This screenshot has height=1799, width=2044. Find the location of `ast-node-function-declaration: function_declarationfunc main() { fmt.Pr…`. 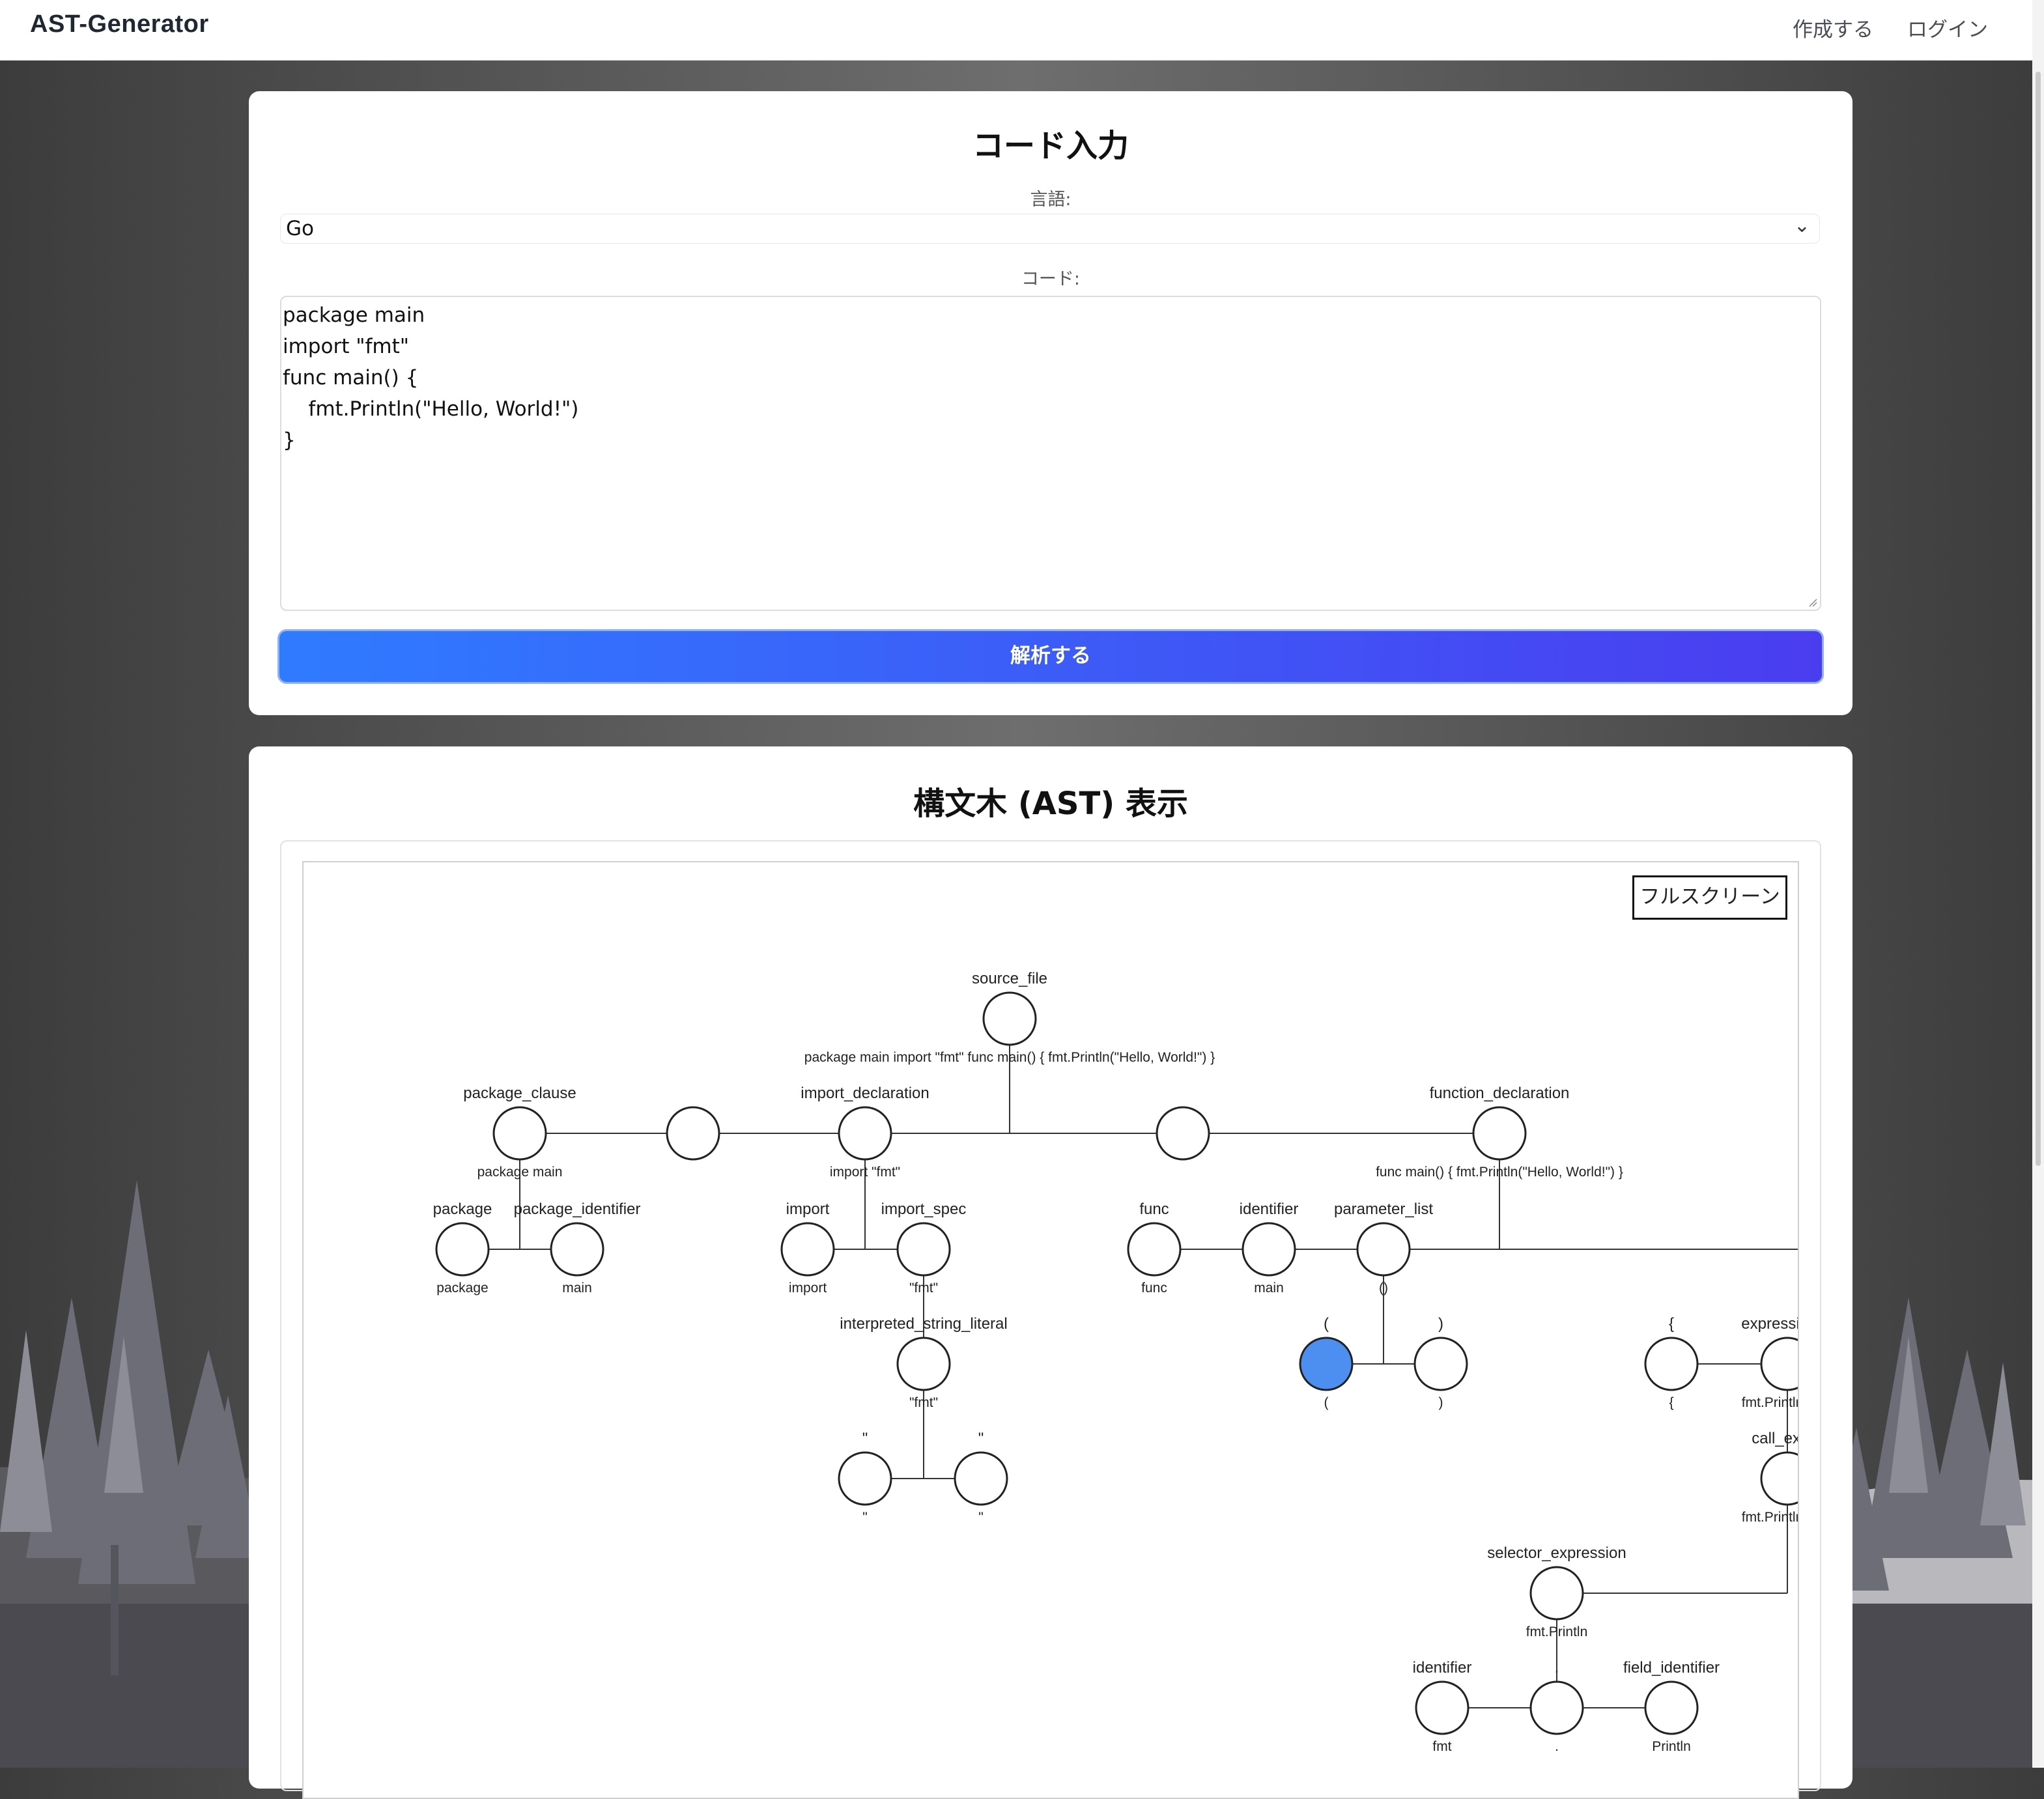

ast-node-function-declaration: function_declarationfunc main() { fmt.Pr… is located at coordinates (1500, 1132).